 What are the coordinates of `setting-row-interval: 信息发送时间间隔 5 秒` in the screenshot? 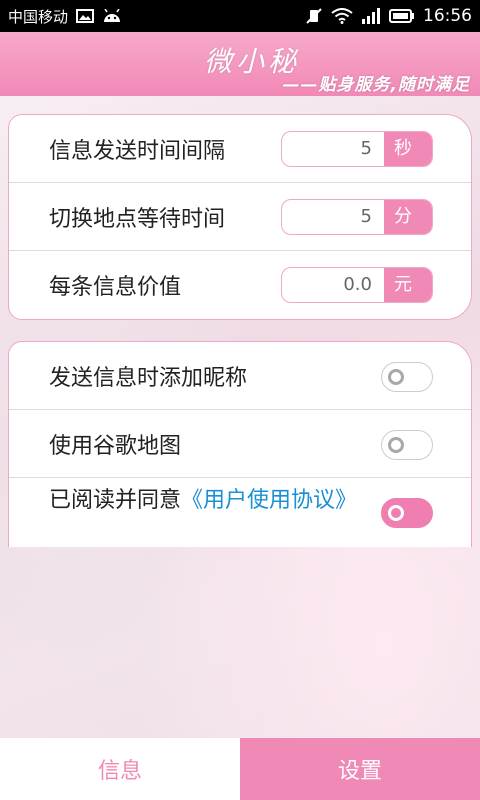 It's located at (240, 149).